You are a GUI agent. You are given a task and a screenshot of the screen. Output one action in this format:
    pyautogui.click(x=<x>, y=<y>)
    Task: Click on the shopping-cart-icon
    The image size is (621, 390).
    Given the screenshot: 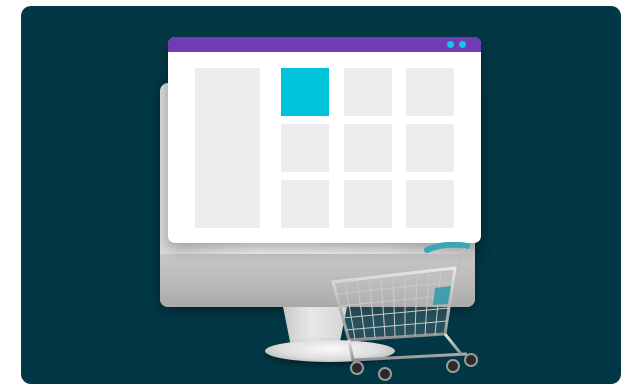 What is the action you would take?
    pyautogui.click(x=404, y=311)
    